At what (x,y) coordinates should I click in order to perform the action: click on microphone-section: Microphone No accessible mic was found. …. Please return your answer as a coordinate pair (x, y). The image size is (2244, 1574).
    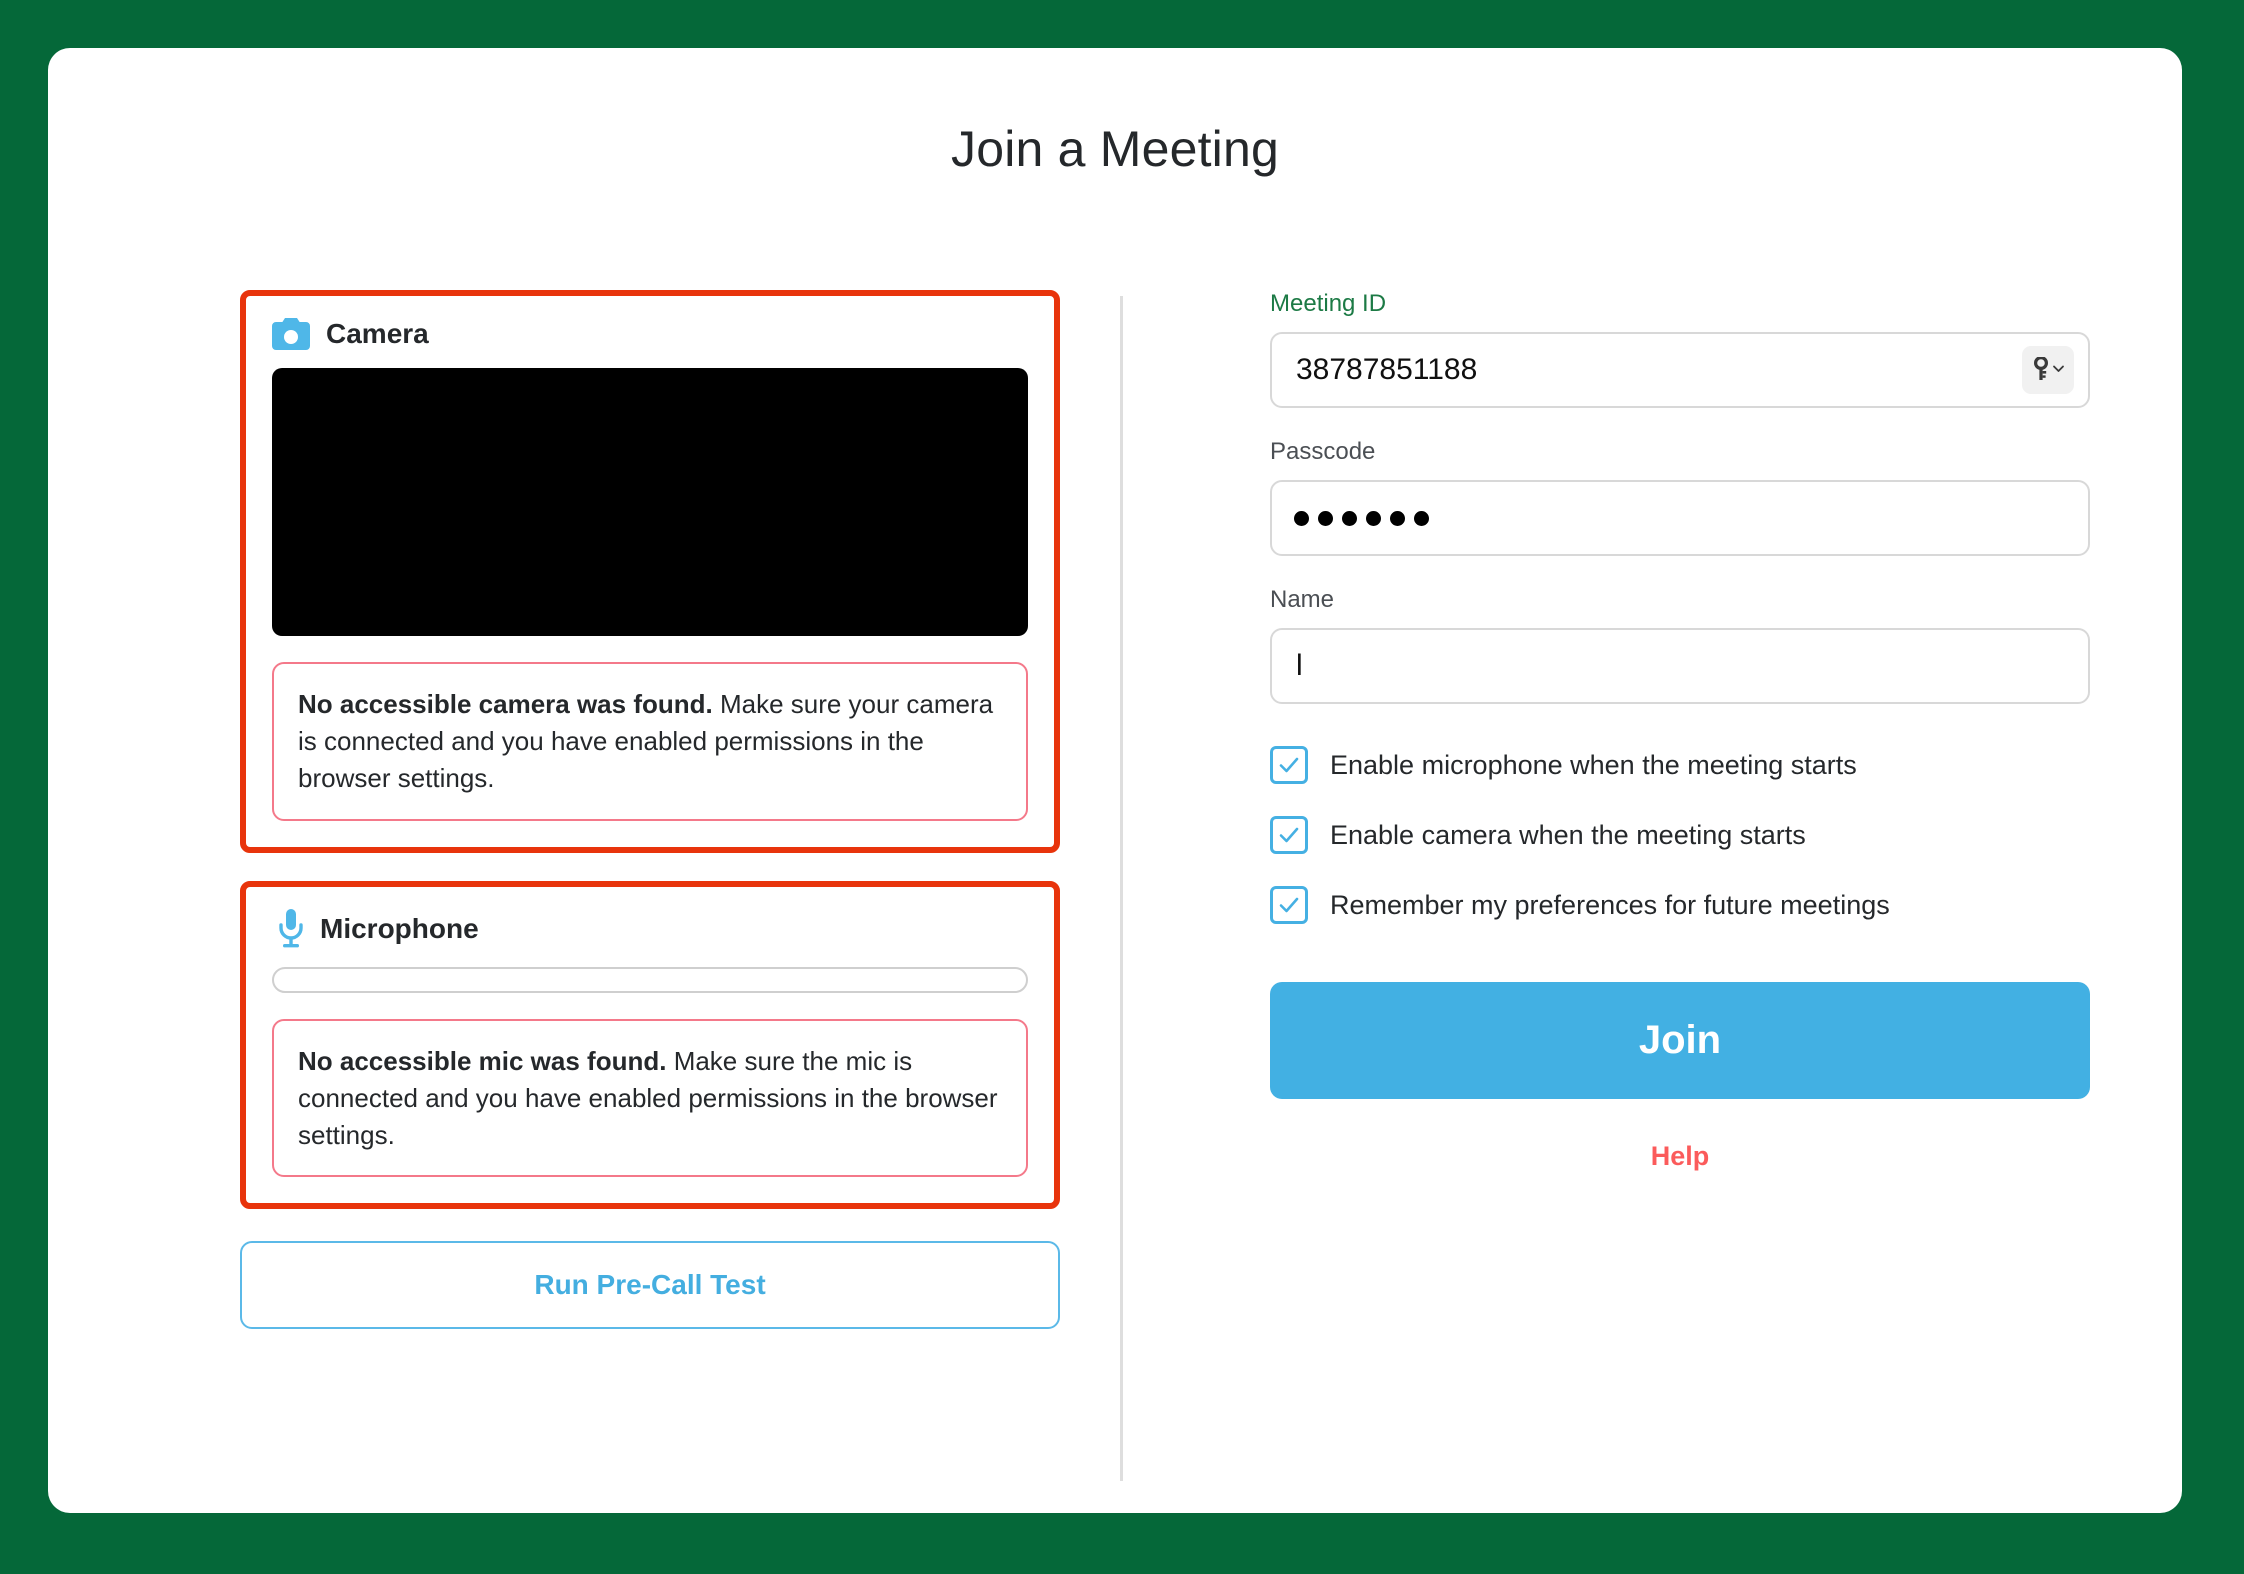
    Looking at the image, I should click on (650, 1045).